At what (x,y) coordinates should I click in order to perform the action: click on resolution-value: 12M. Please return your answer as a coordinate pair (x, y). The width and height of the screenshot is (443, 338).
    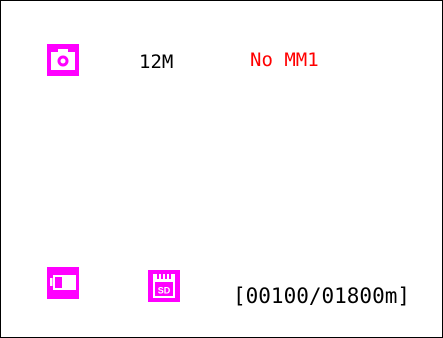
    Looking at the image, I should click on (156, 62).